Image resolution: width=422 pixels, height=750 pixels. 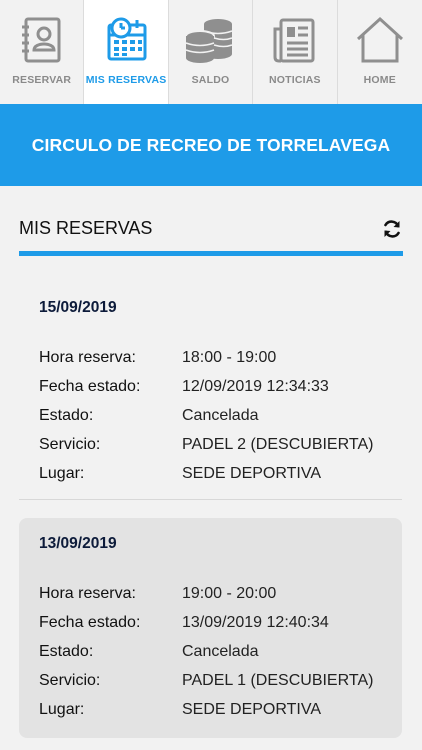 I want to click on detail-value: 12/09/2019 12:34:33, so click(x=255, y=386).